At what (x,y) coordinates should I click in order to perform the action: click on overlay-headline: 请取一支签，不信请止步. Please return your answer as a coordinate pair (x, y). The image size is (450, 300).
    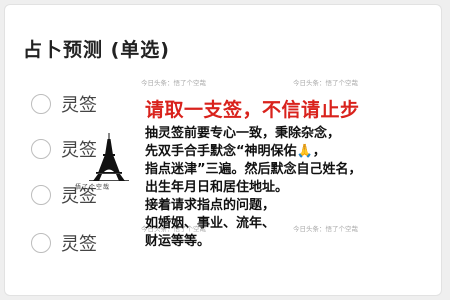
    Looking at the image, I should click on (252, 110).